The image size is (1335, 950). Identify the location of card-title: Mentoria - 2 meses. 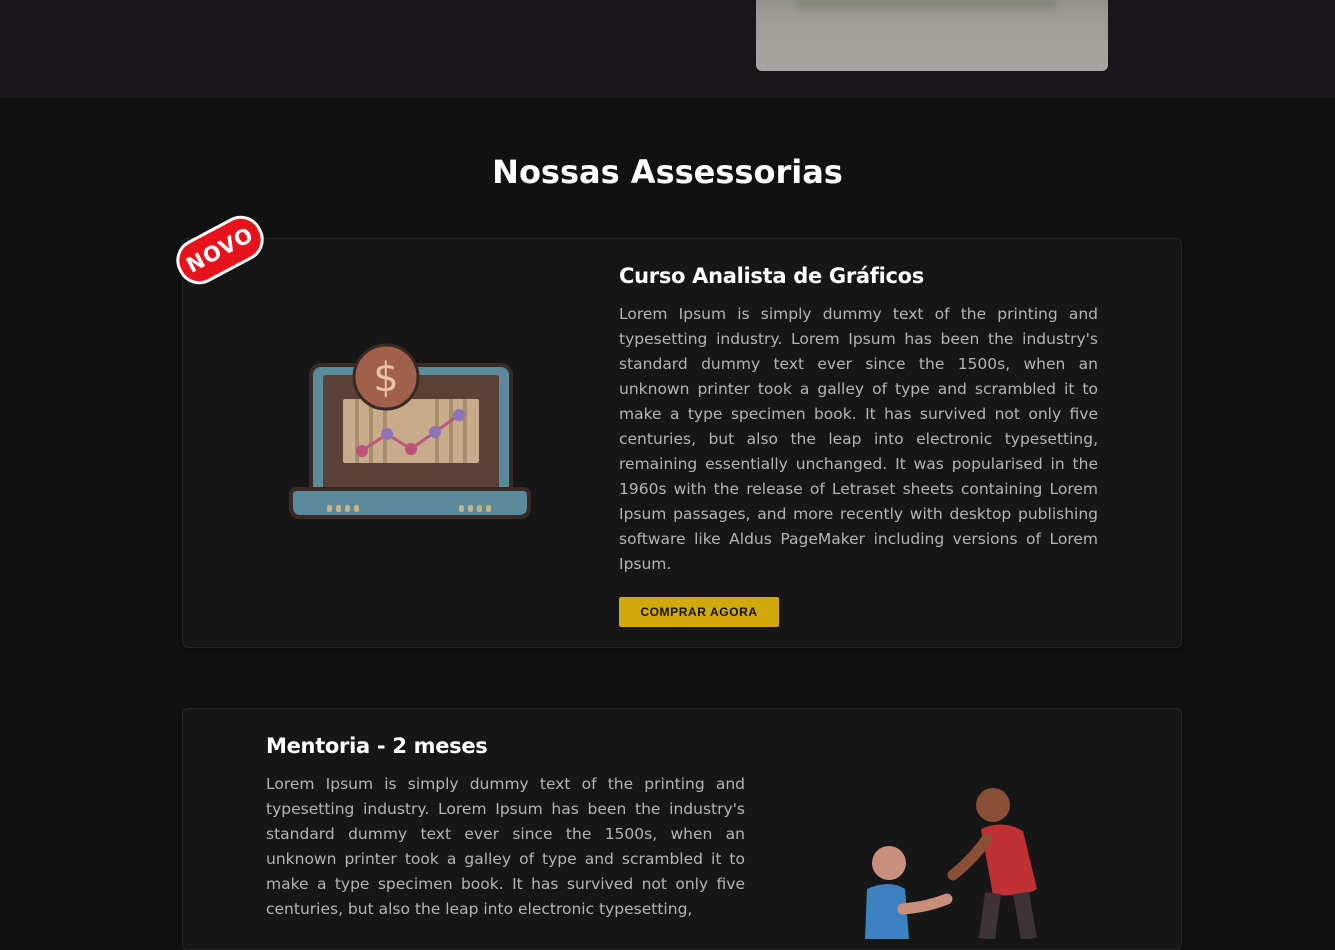
(377, 746).